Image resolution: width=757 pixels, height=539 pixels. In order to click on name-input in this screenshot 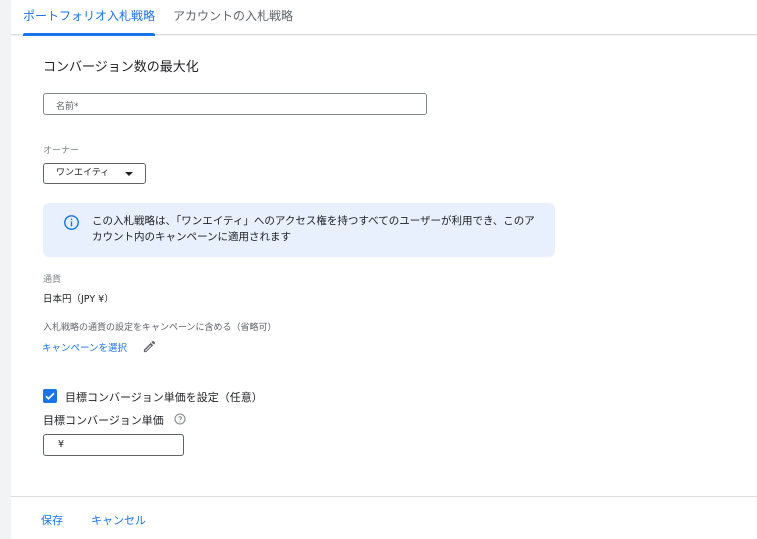, I will do `click(235, 107)`.